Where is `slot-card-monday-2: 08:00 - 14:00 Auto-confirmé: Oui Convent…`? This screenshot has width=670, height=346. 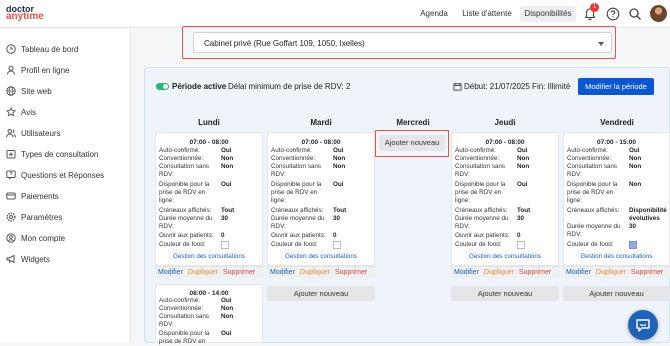 slot-card-monday-2: 08:00 - 14:00 Auto-confirmé: Oui Convent… is located at coordinates (209, 314).